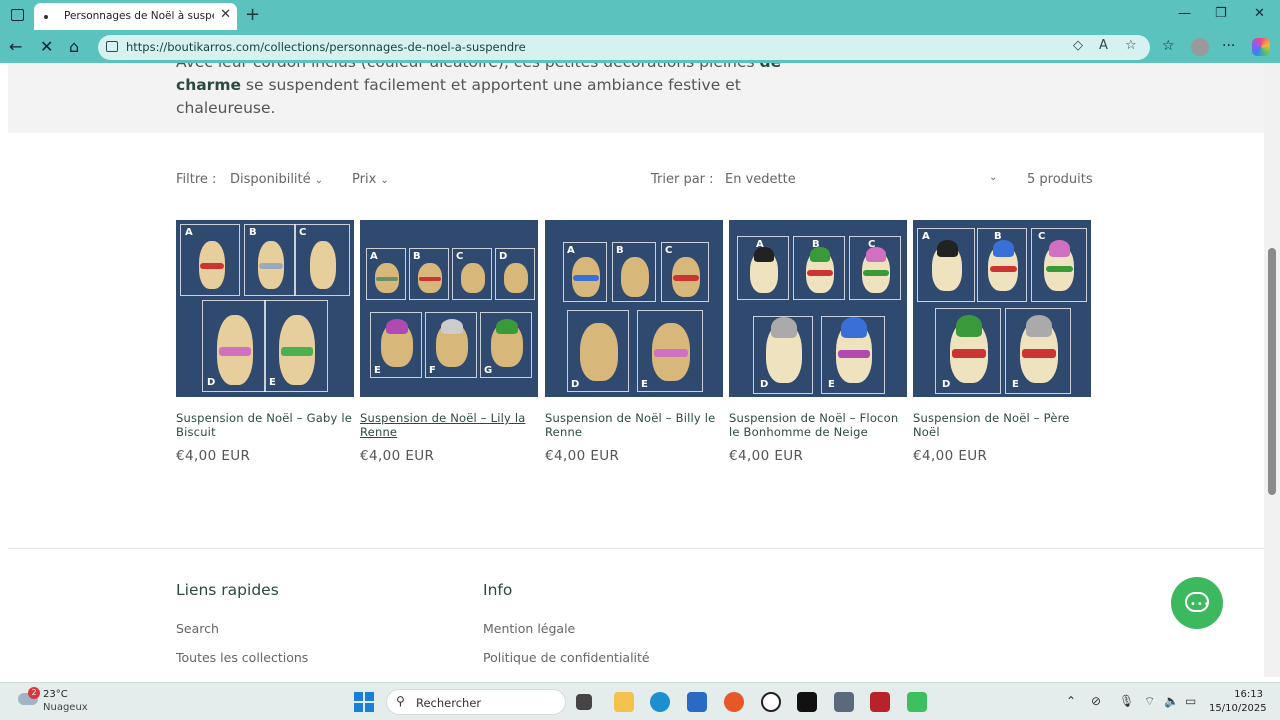  What do you see at coordinates (15, 46) in the screenshot?
I see `back-icon: ←` at bounding box center [15, 46].